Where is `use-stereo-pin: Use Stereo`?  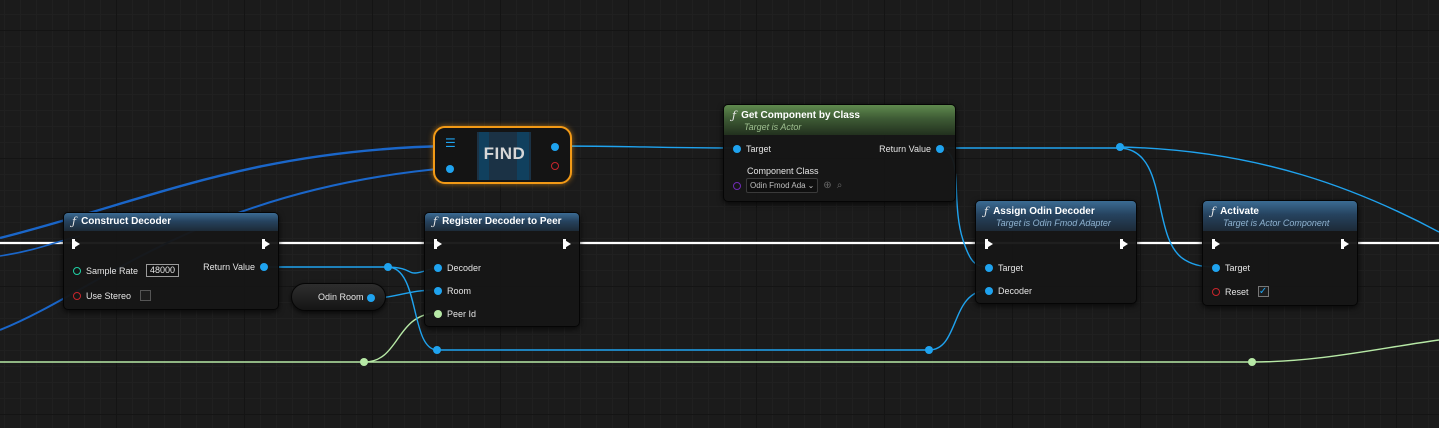
use-stereo-pin: Use Stereo is located at coordinates (112, 295).